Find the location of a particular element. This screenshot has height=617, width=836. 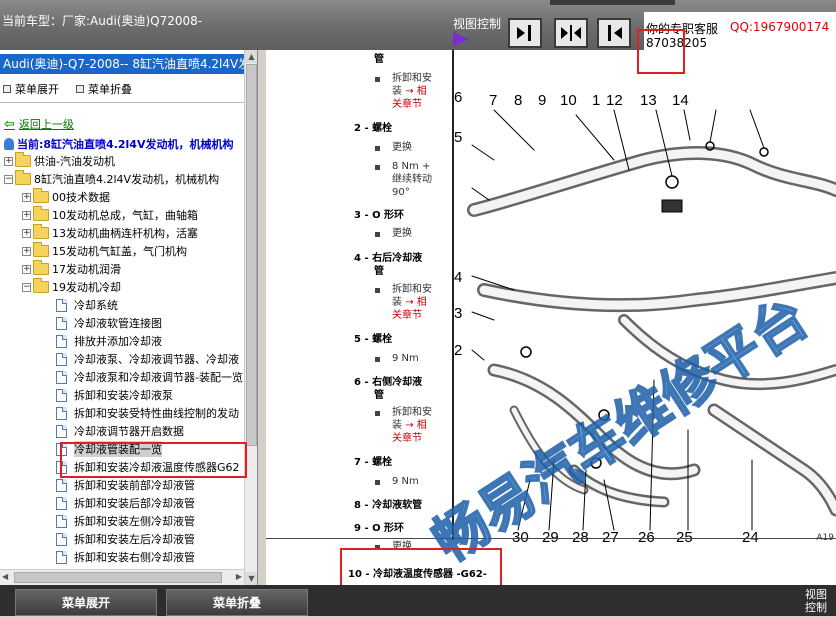

part-note: 更换 is located at coordinates (402, 233).